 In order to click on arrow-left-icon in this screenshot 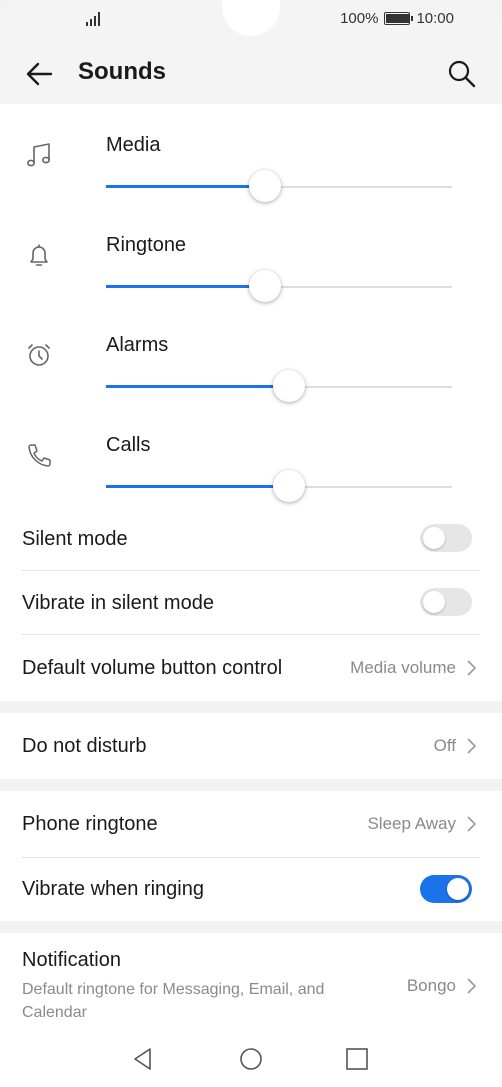, I will do `click(39, 74)`.